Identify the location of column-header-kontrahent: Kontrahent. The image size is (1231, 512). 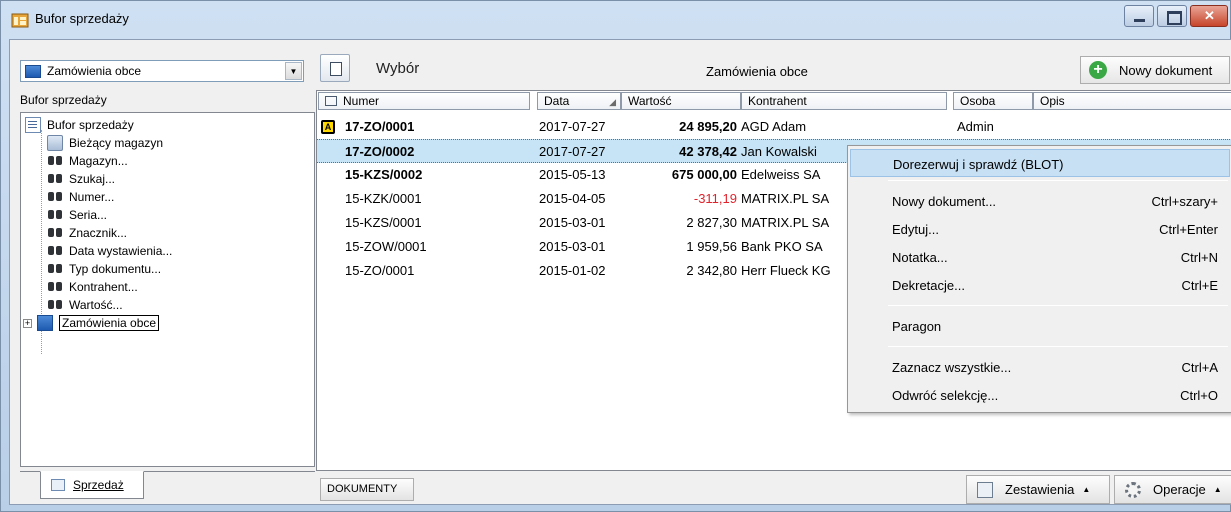
(844, 101).